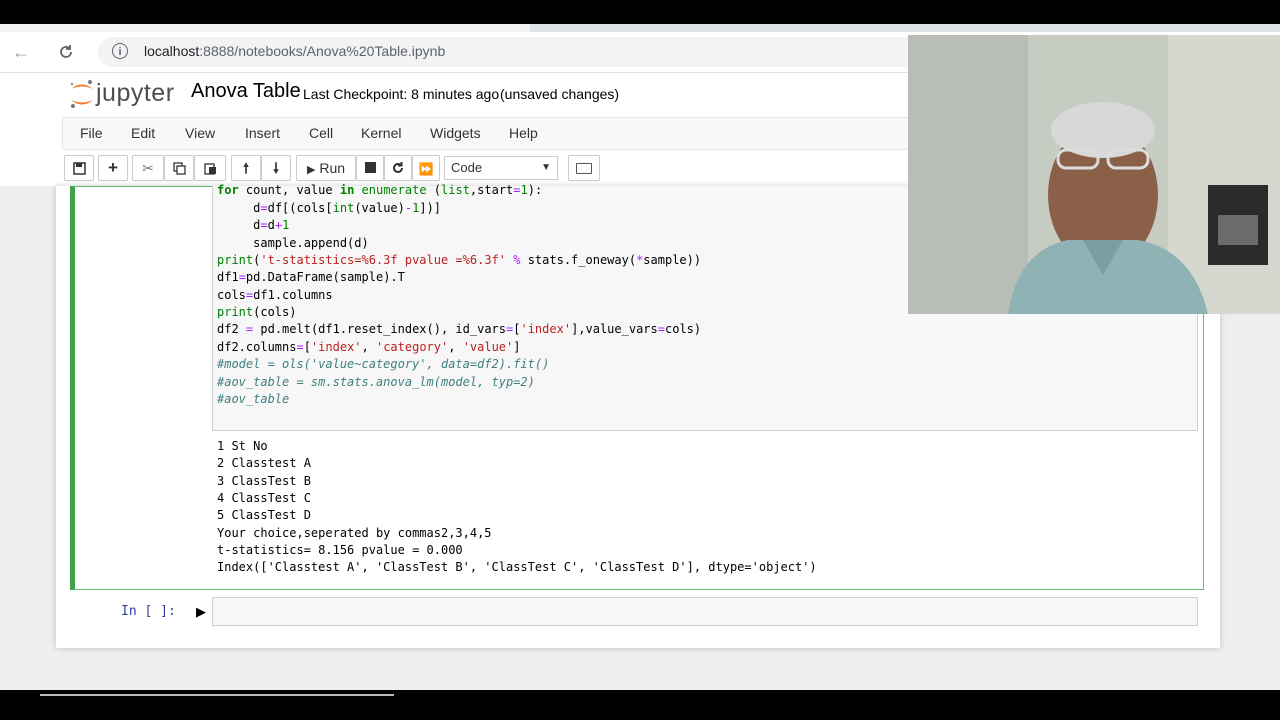  Describe the element at coordinates (264, 463) in the screenshot. I see `output-line: 2 Classtest A` at that location.